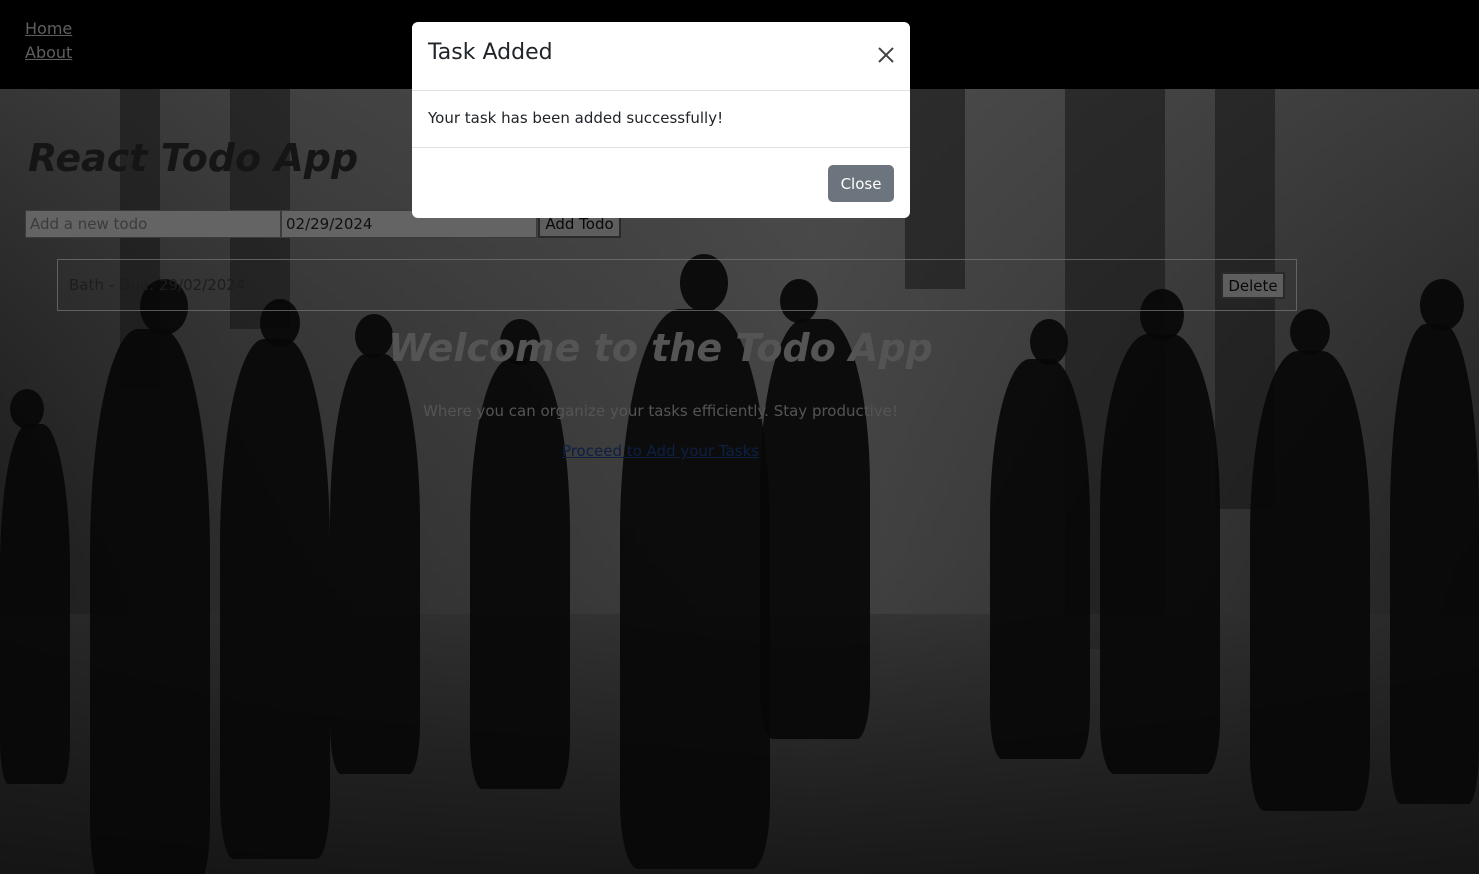 The width and height of the screenshot is (1479, 874). What do you see at coordinates (490, 52) in the screenshot?
I see `modal-title: Task Added` at bounding box center [490, 52].